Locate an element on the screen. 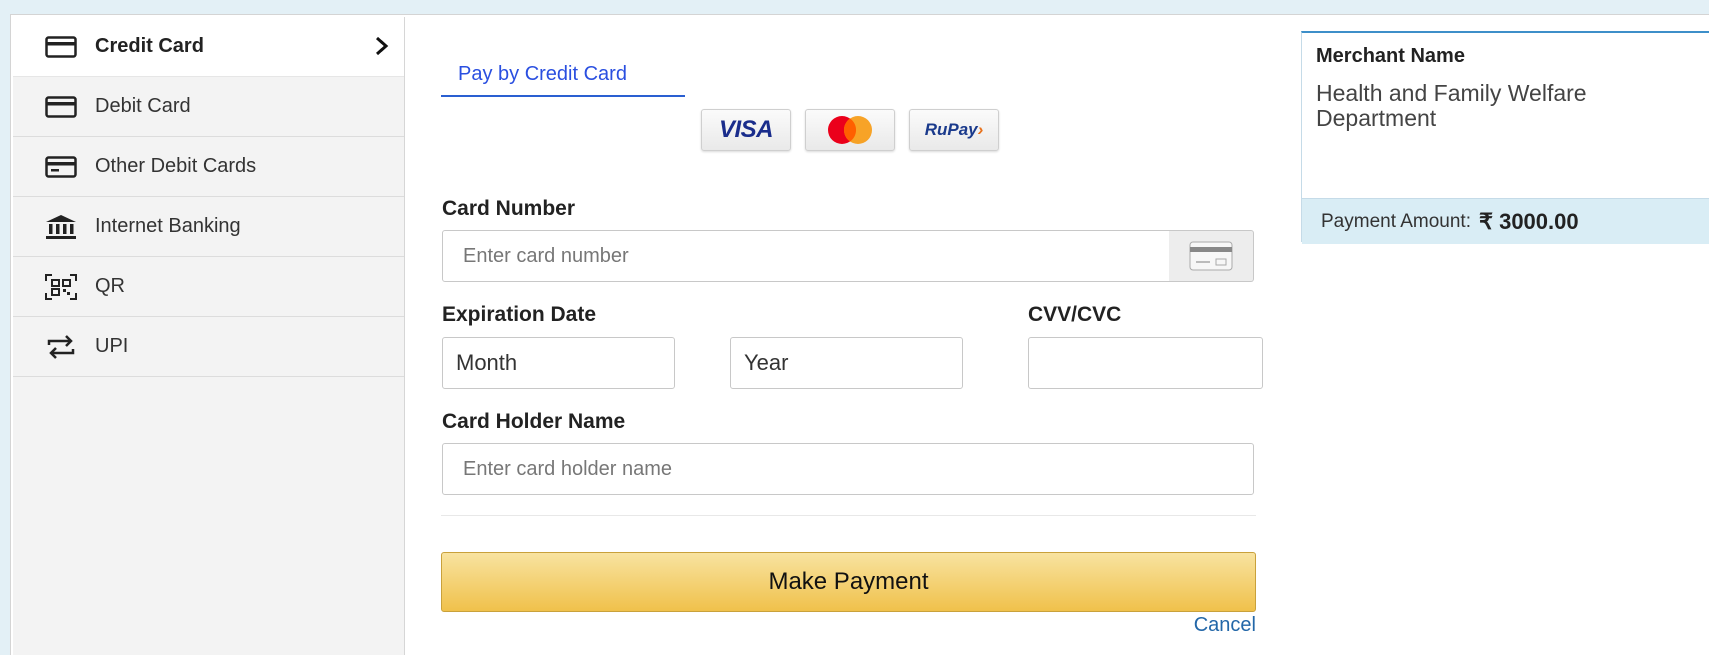 Image resolution: width=1709 pixels, height=655 pixels. visa-logo: VISA is located at coordinates (746, 130).